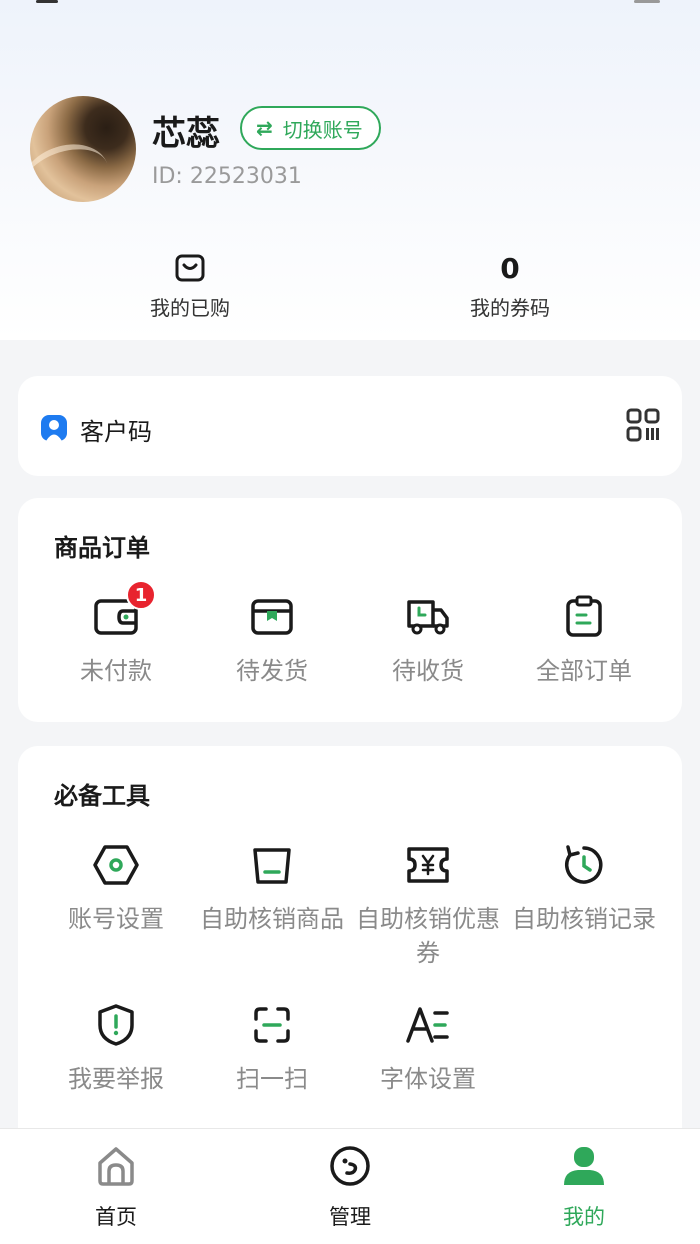 The width and height of the screenshot is (700, 1244). What do you see at coordinates (190, 268) in the screenshot?
I see `shopping-bag-icon` at bounding box center [190, 268].